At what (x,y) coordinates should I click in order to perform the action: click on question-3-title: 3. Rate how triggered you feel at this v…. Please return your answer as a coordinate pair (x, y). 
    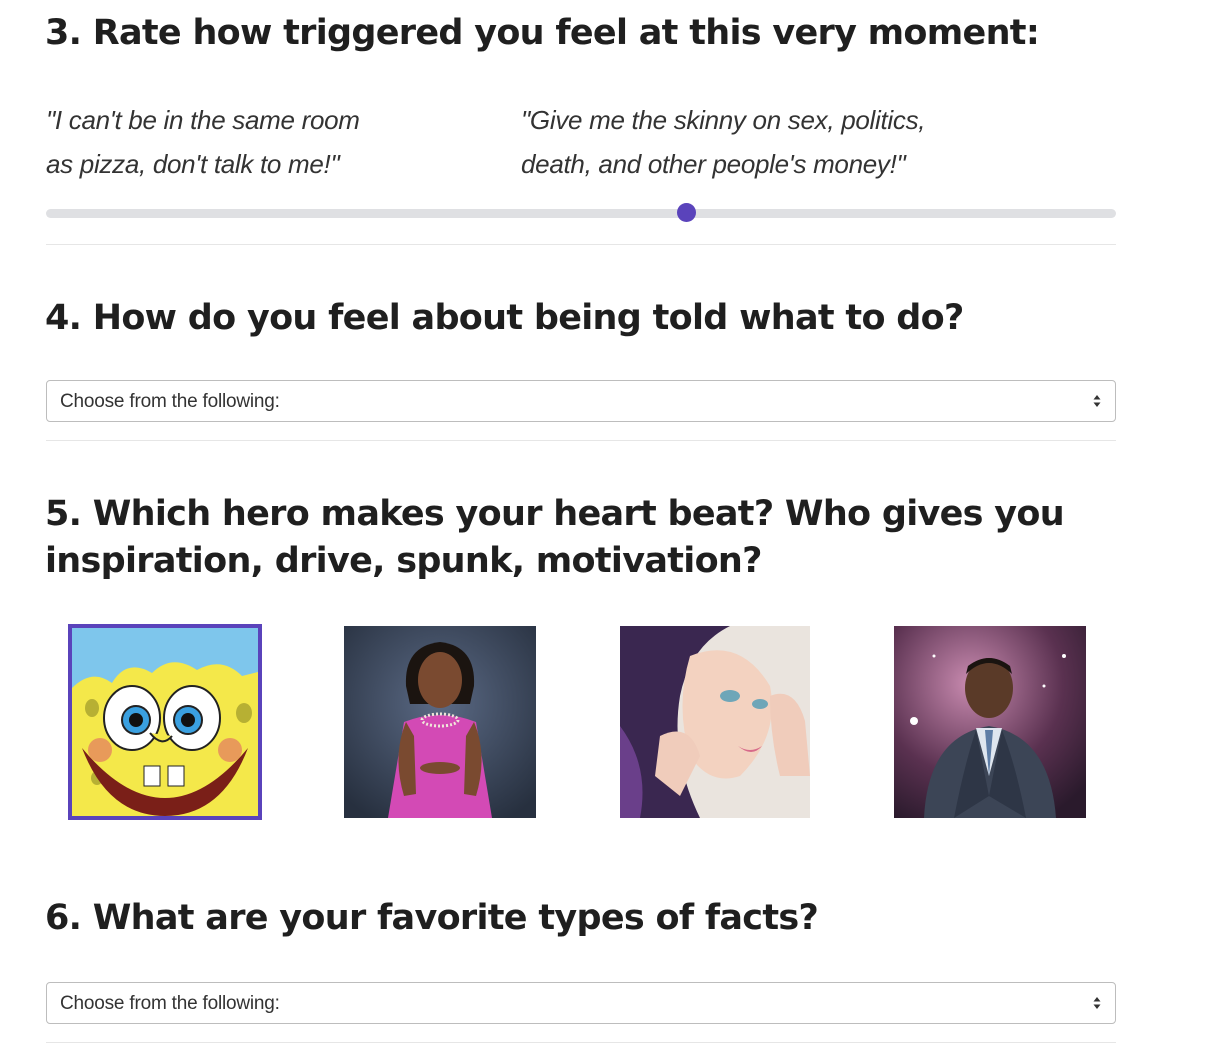
    Looking at the image, I should click on (542, 33).